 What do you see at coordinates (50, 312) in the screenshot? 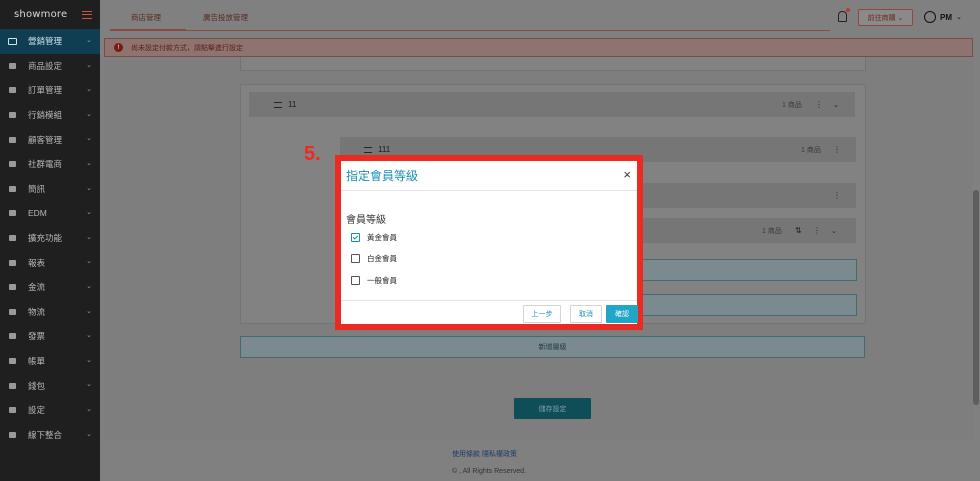
I see `sidebar-item: 物流 ⌄` at bounding box center [50, 312].